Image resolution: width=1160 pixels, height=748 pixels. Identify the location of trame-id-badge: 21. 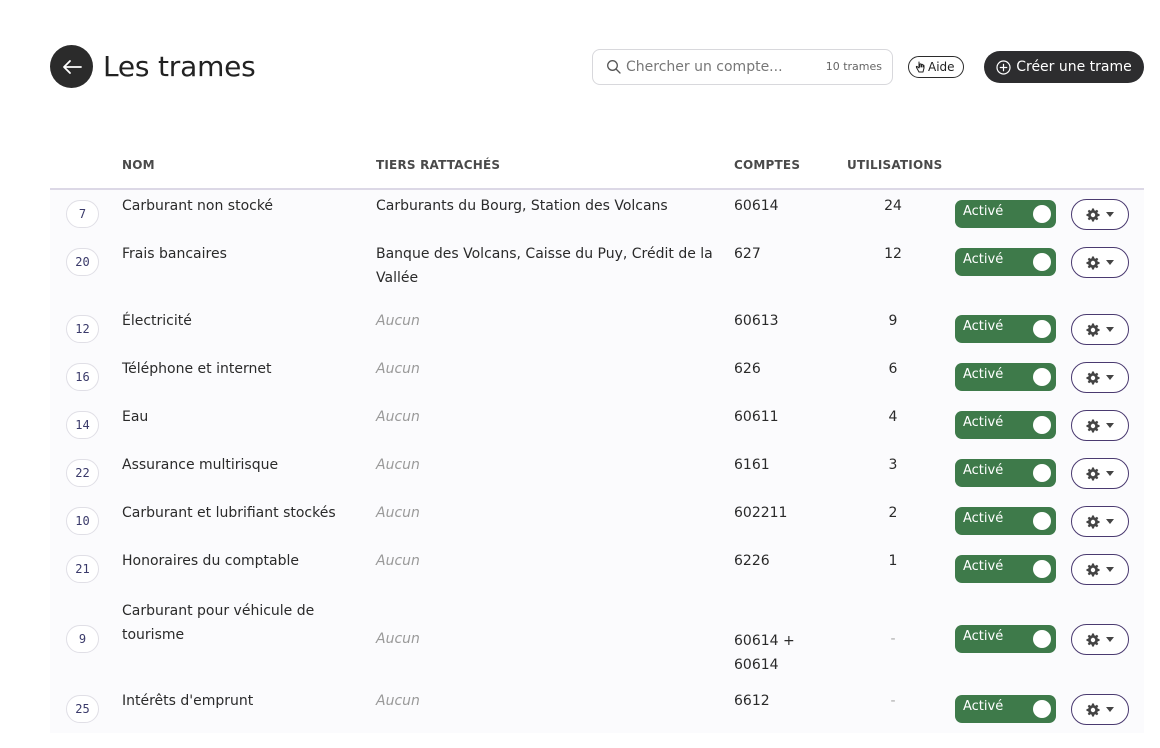
(82, 569).